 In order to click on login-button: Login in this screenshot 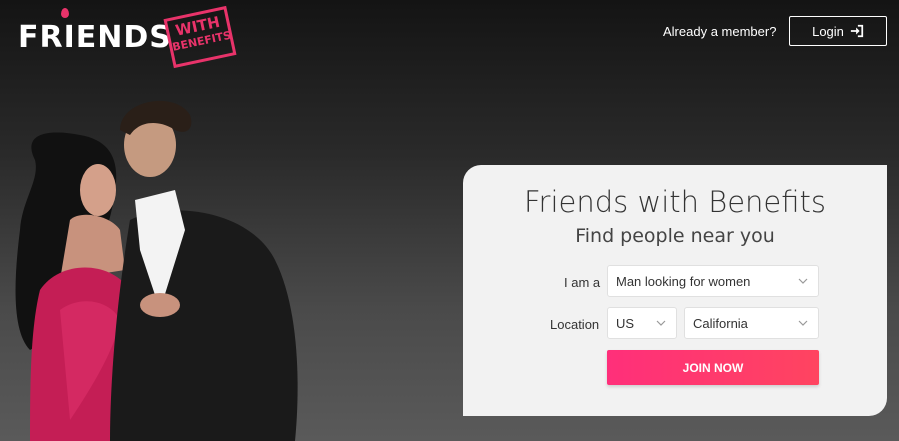, I will do `click(838, 31)`.